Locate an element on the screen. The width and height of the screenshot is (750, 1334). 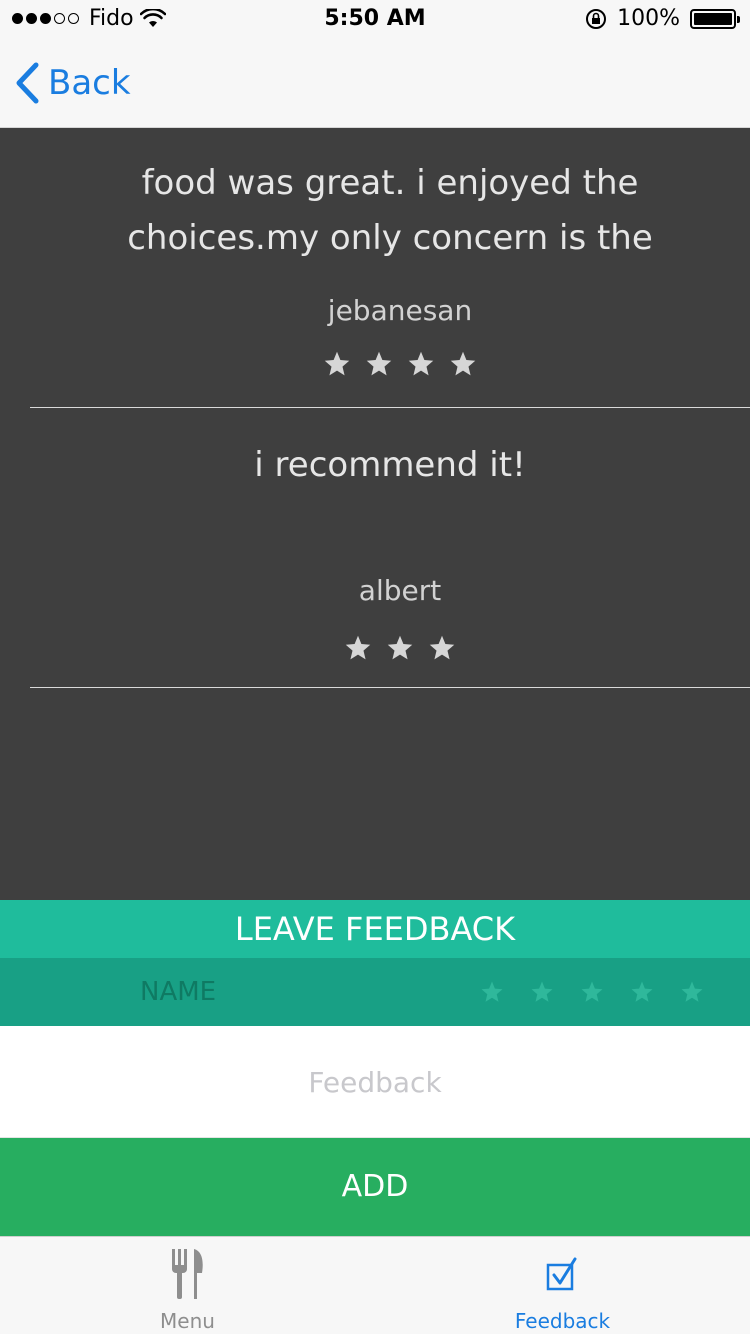
rotation-lock-icon is located at coordinates (596, 18).